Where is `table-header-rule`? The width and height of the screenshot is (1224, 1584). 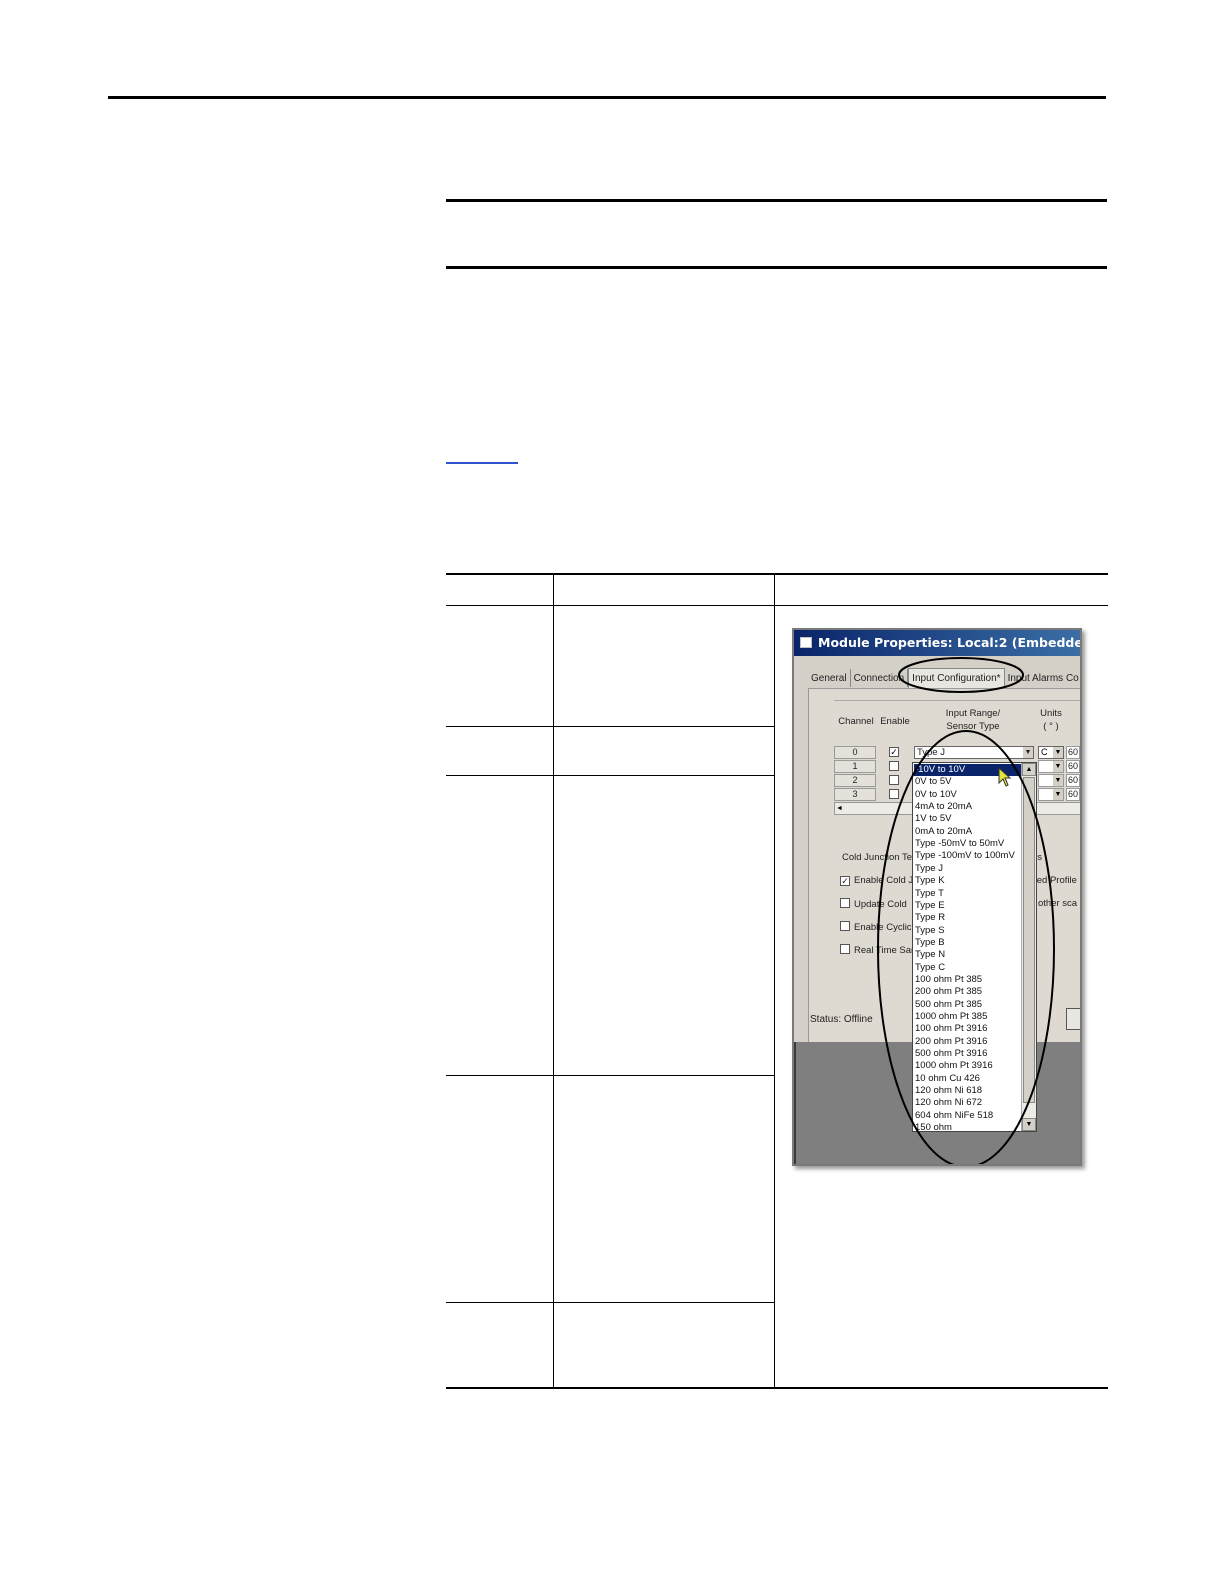 table-header-rule is located at coordinates (777, 605).